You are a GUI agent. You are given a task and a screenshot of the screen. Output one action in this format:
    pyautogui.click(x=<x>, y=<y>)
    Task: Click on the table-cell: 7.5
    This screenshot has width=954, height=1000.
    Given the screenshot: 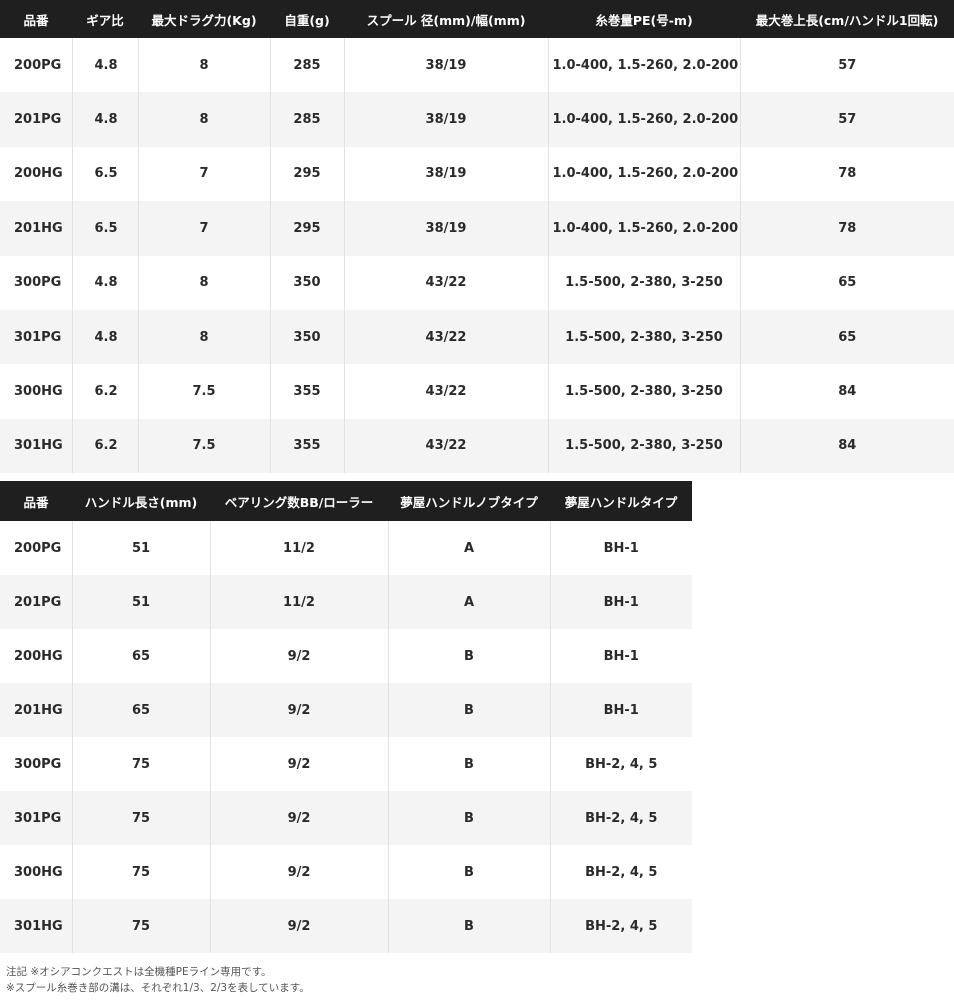 What is the action you would take?
    pyautogui.click(x=204, y=391)
    